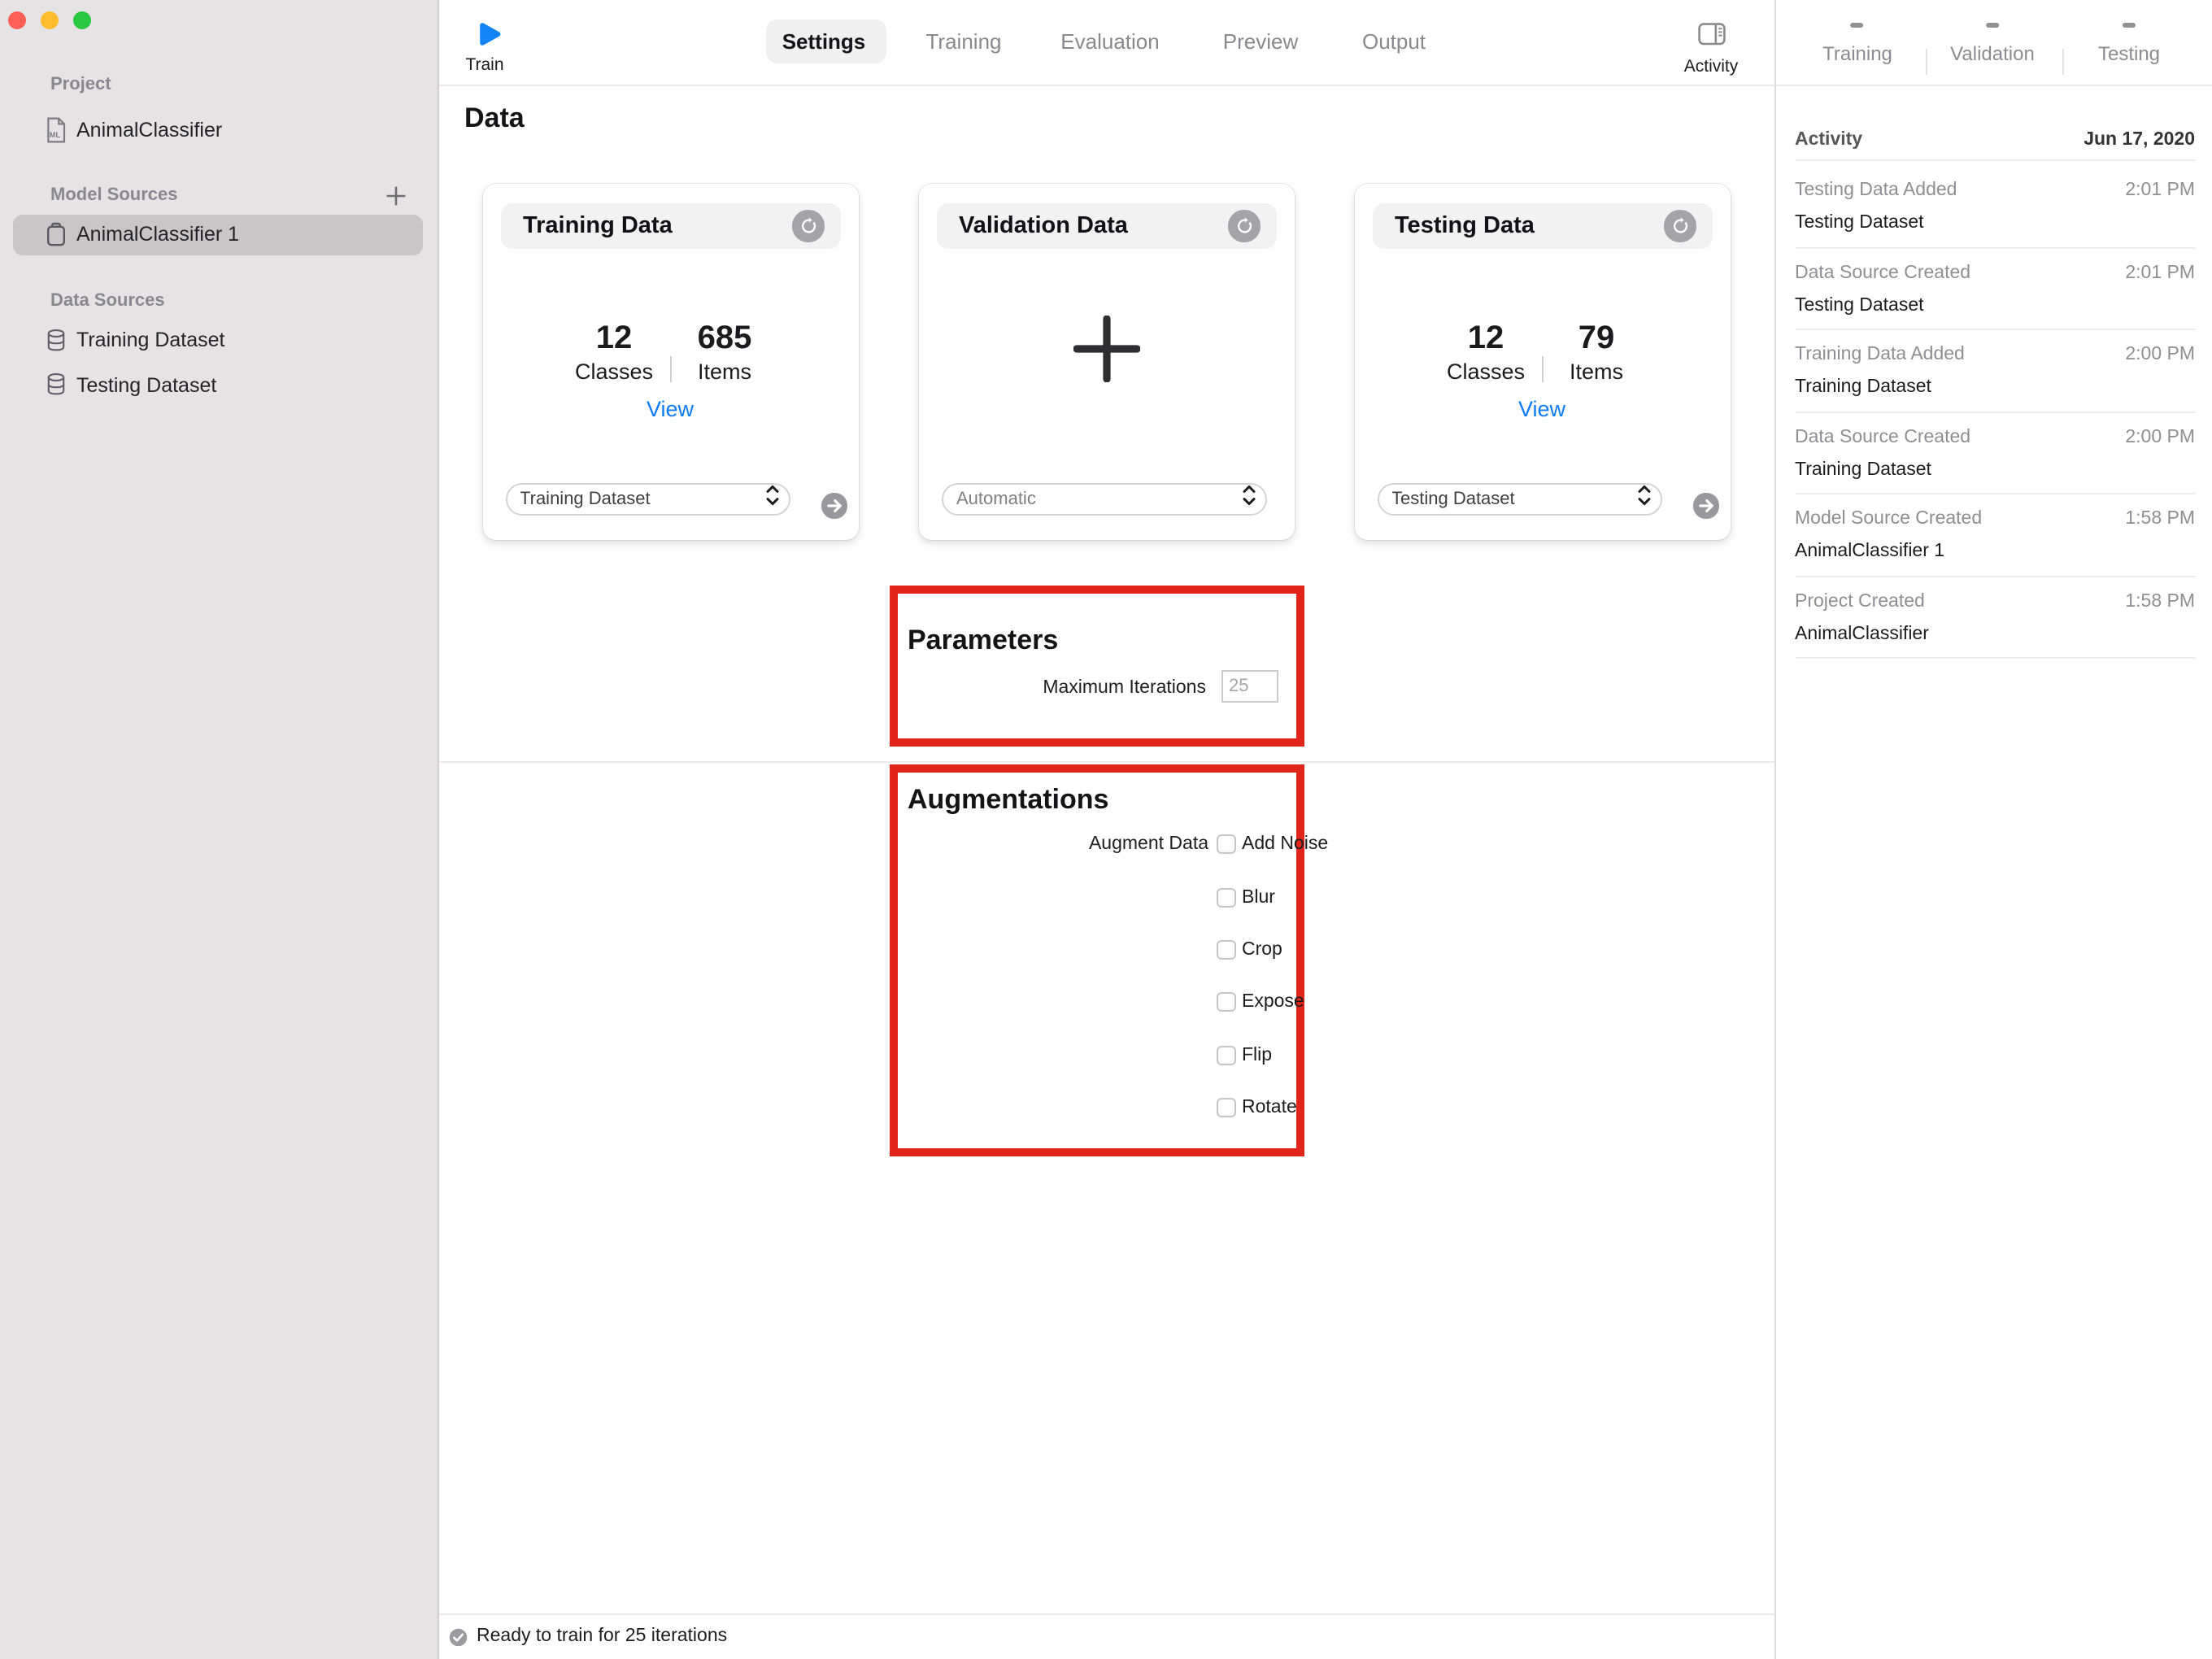  What do you see at coordinates (1857, 32) in the screenshot?
I see `metric-training: Training` at bounding box center [1857, 32].